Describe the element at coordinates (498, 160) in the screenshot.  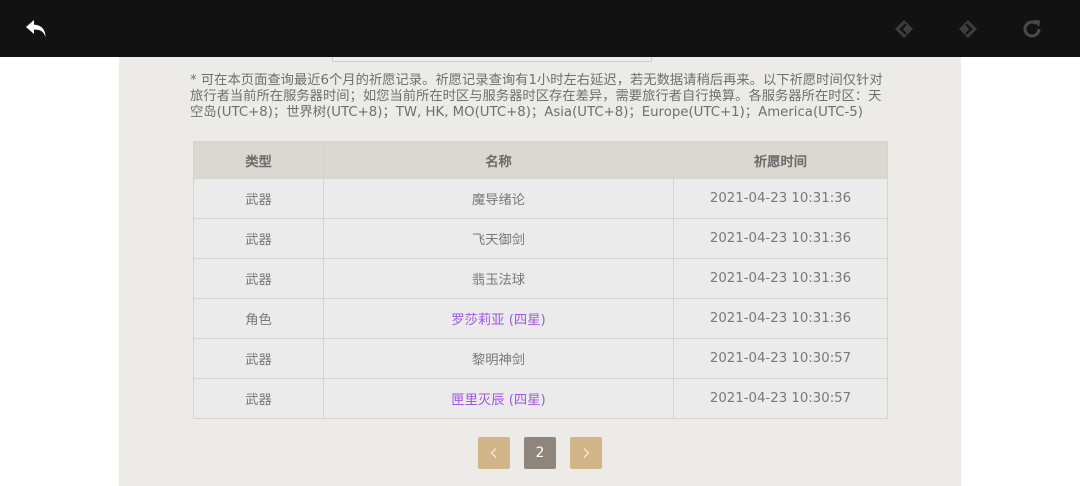
I see `header-name: 名称` at that location.